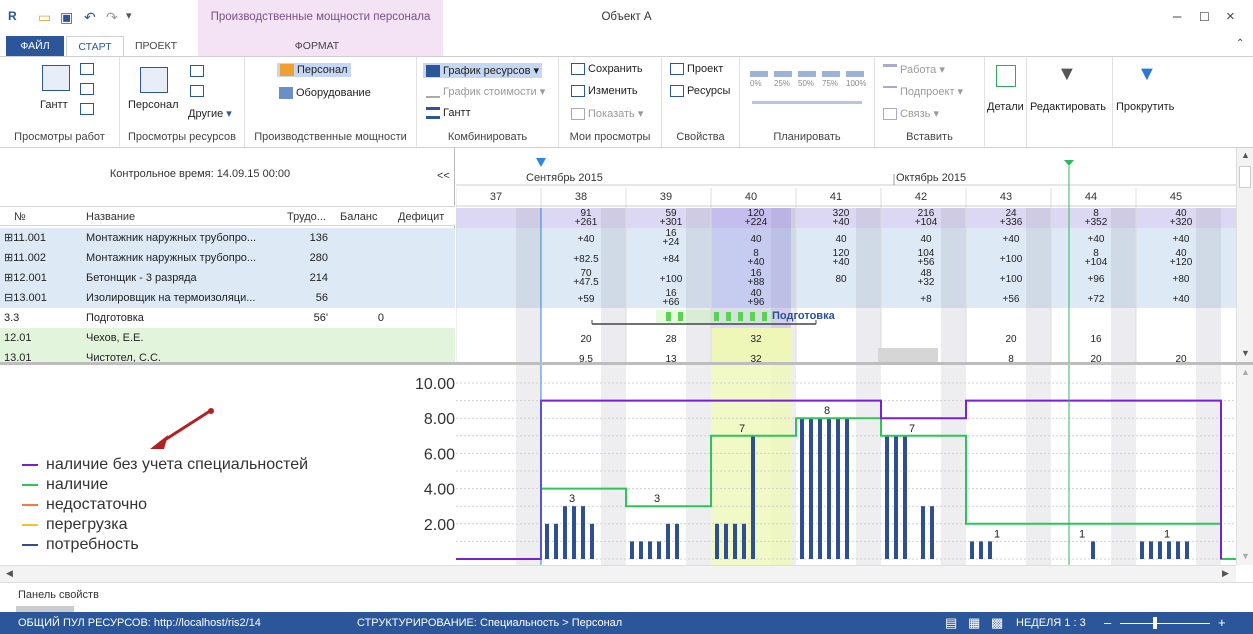  I want to click on group-edit: ▼ Редактировать, so click(1070, 102).